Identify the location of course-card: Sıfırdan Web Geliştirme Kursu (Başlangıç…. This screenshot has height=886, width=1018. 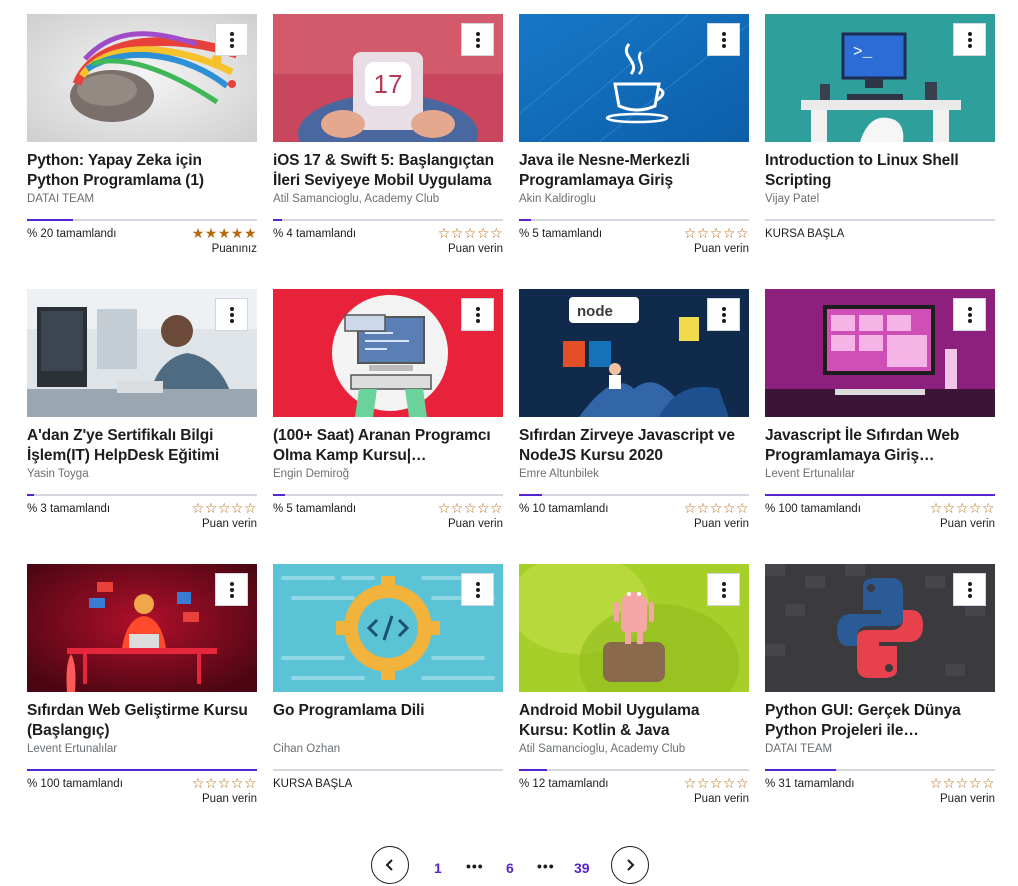
(142, 687).